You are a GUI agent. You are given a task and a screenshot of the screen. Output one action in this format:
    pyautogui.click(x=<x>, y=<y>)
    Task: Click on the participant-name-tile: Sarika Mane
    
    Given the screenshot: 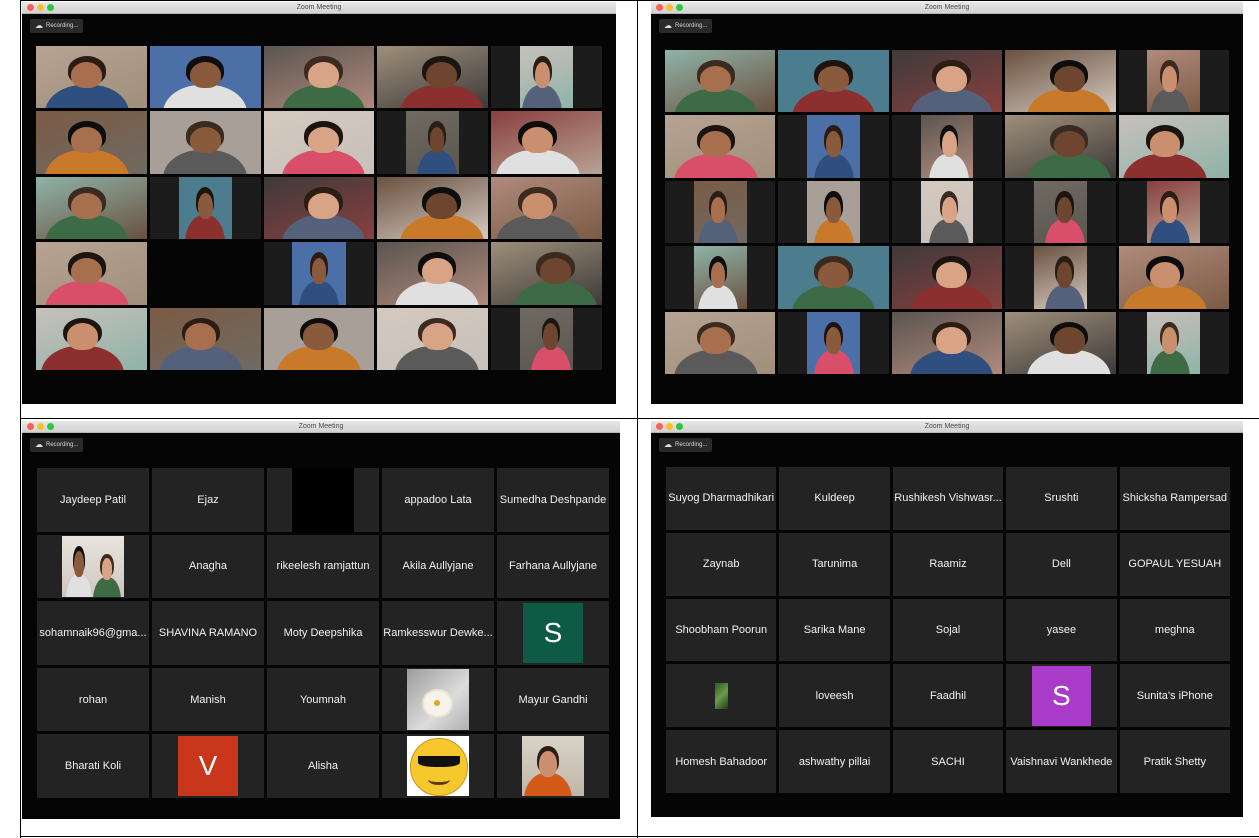 What is the action you would take?
    pyautogui.click(x=834, y=630)
    